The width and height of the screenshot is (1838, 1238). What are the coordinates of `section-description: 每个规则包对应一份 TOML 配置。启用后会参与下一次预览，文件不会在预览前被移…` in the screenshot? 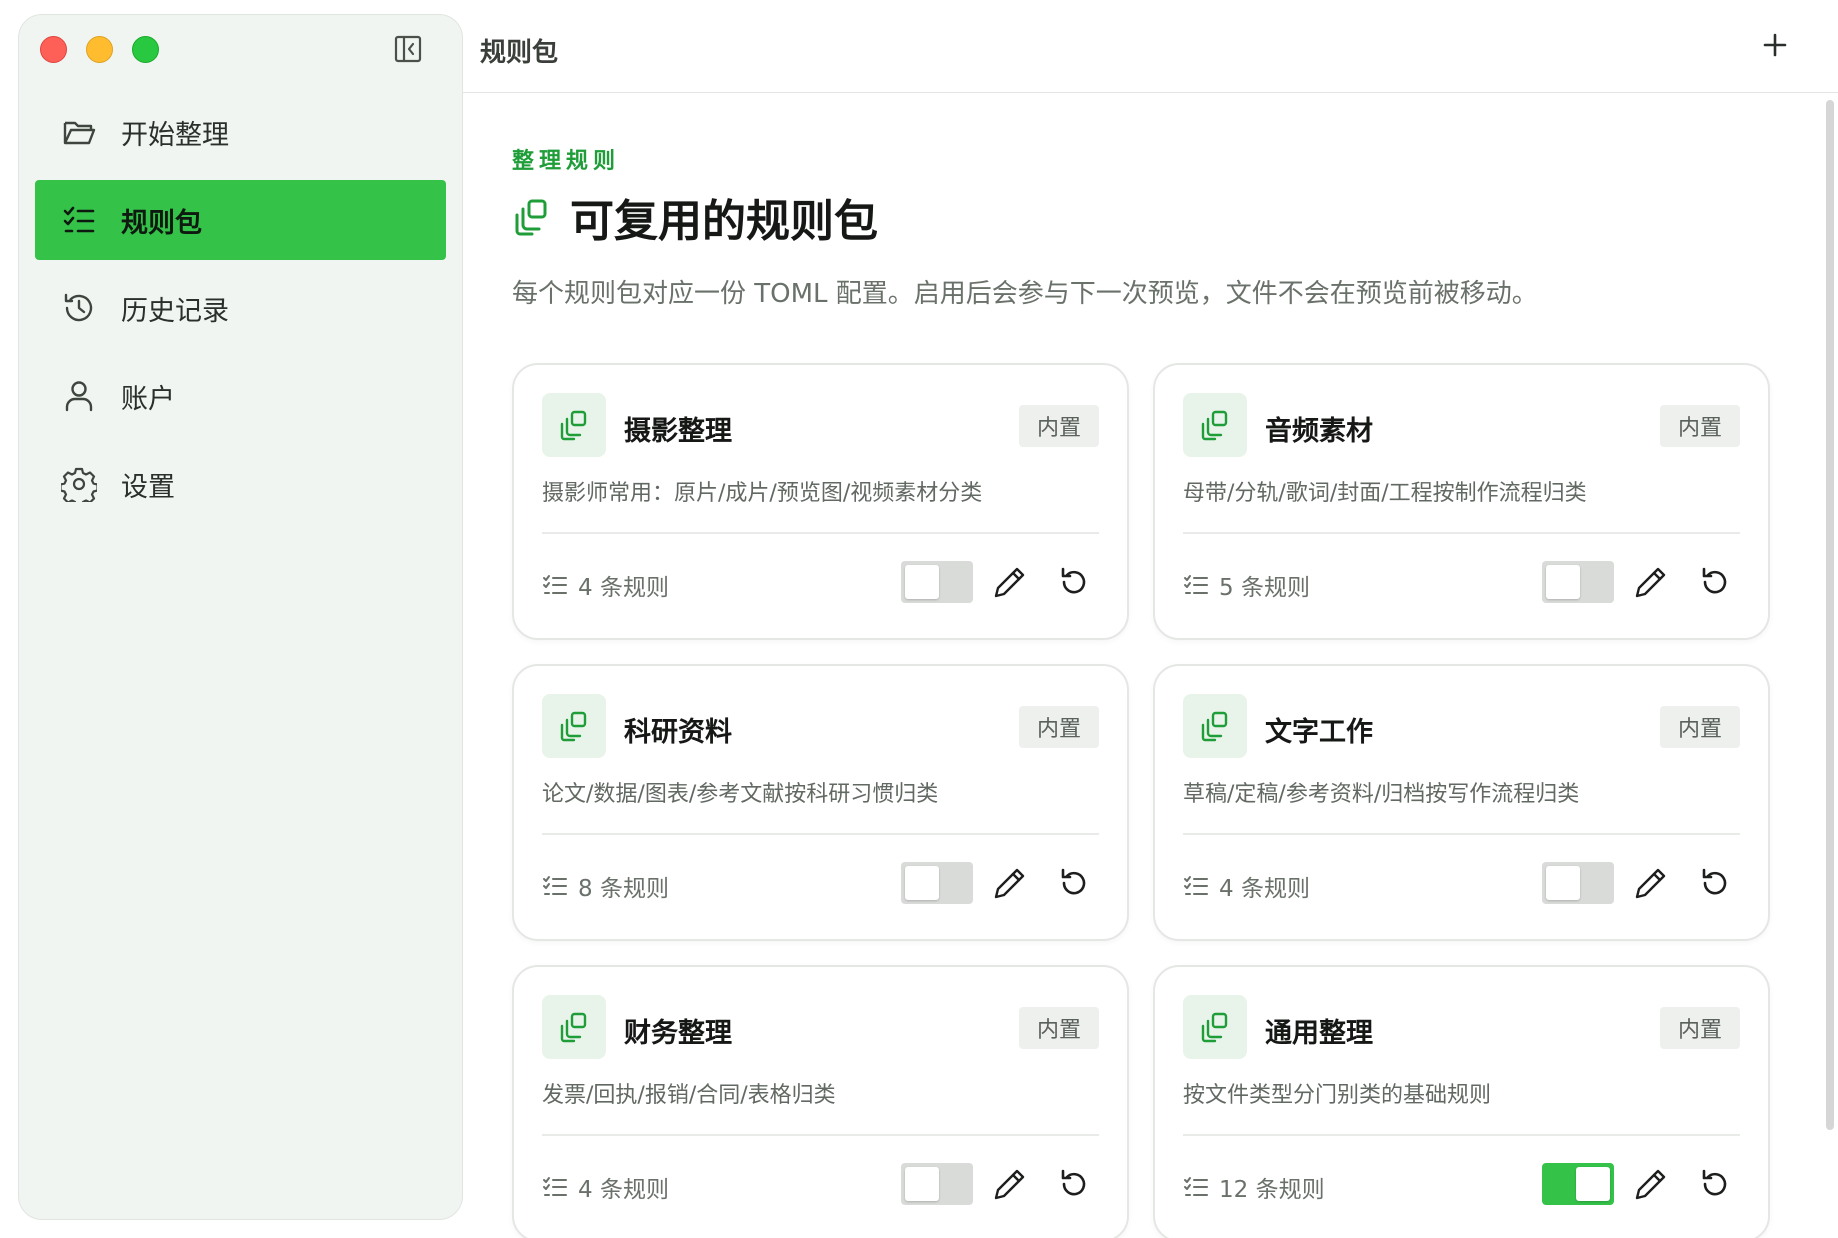 It's located at (1025, 294).